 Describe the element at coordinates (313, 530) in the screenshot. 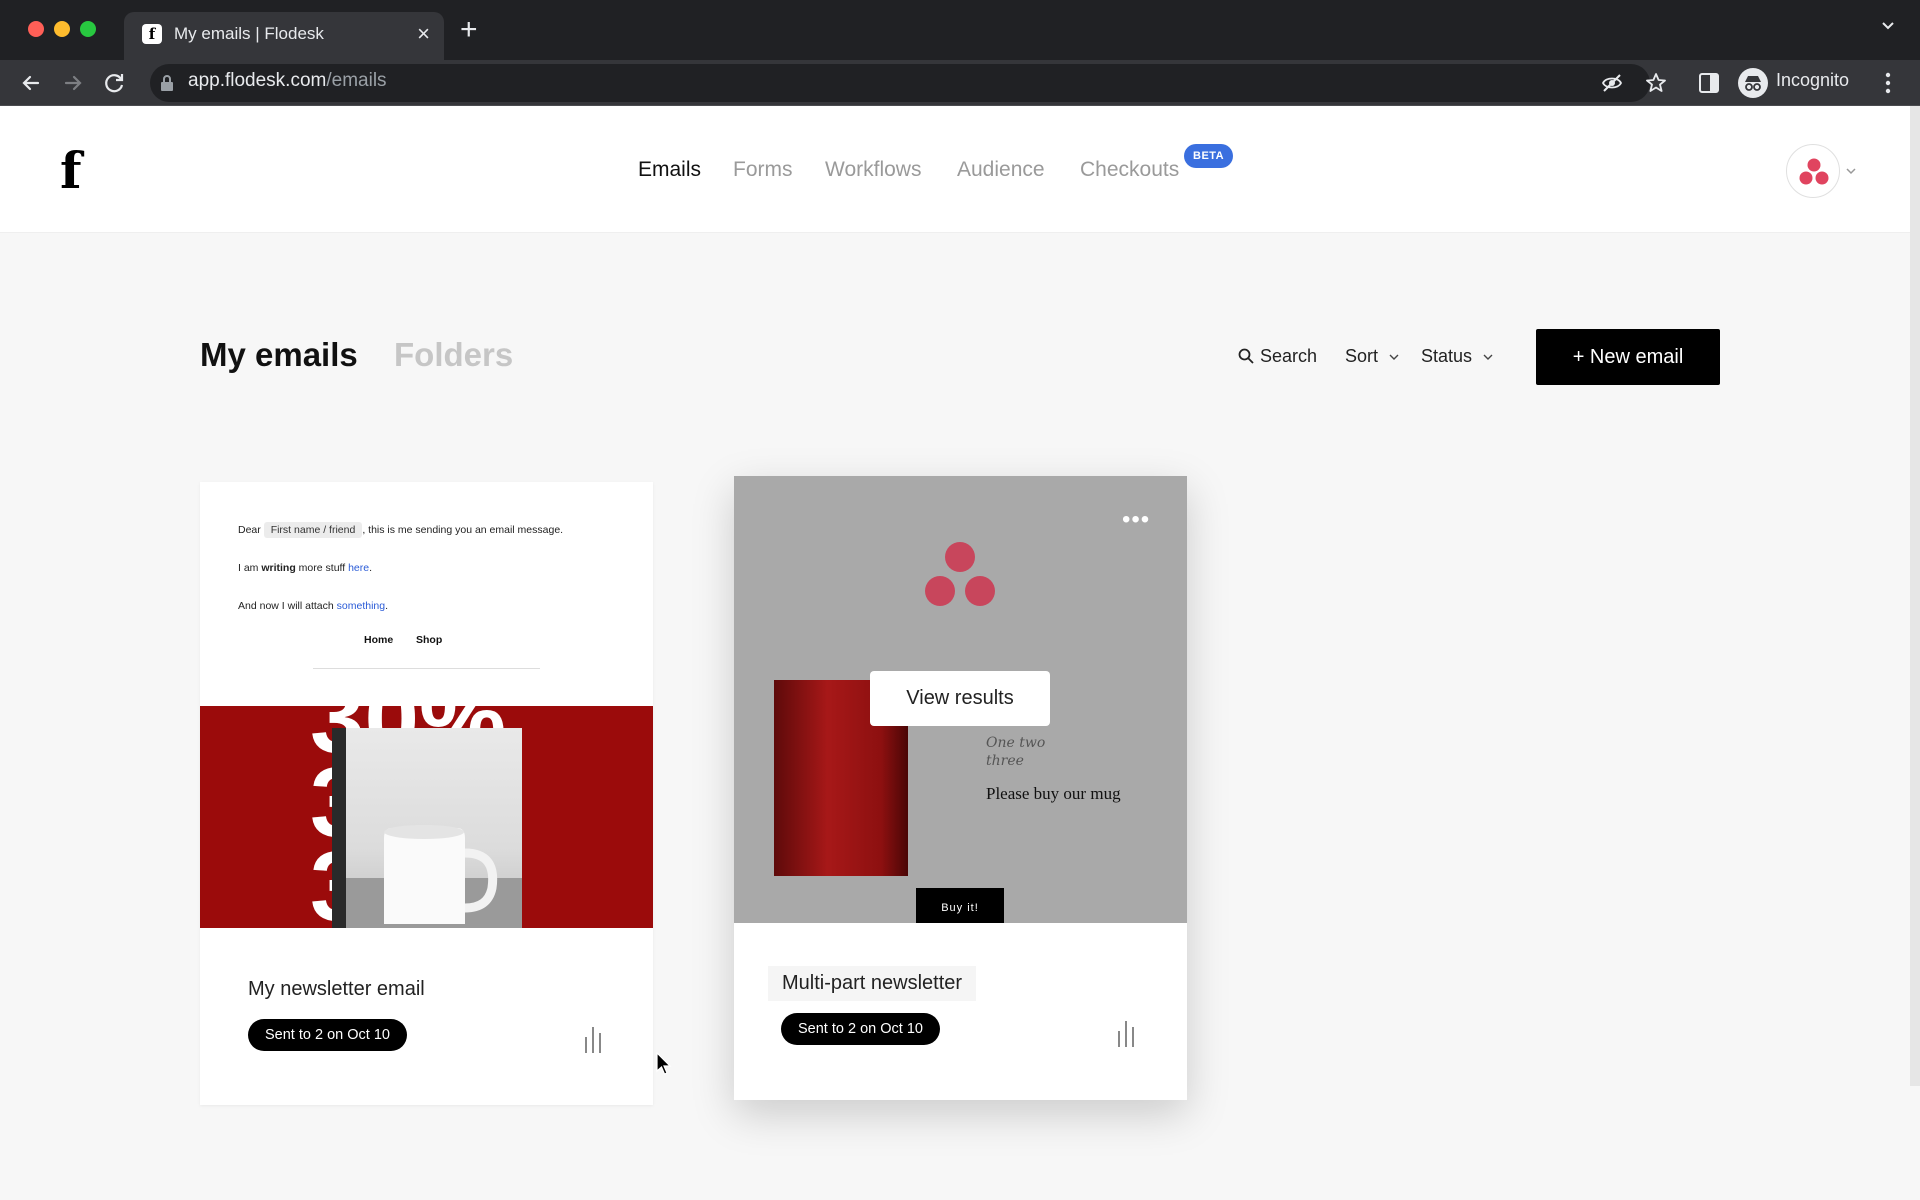

I see `merge-tag-chip: First name / friend` at that location.